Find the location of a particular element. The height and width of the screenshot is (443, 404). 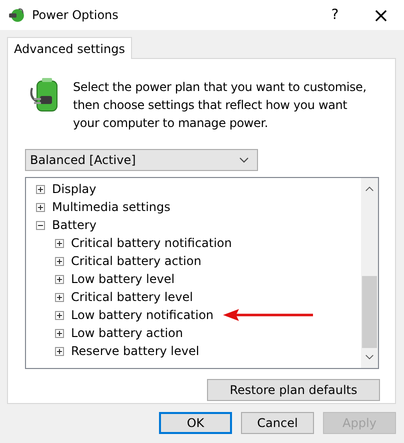

scroll-up-icon is located at coordinates (369, 189).